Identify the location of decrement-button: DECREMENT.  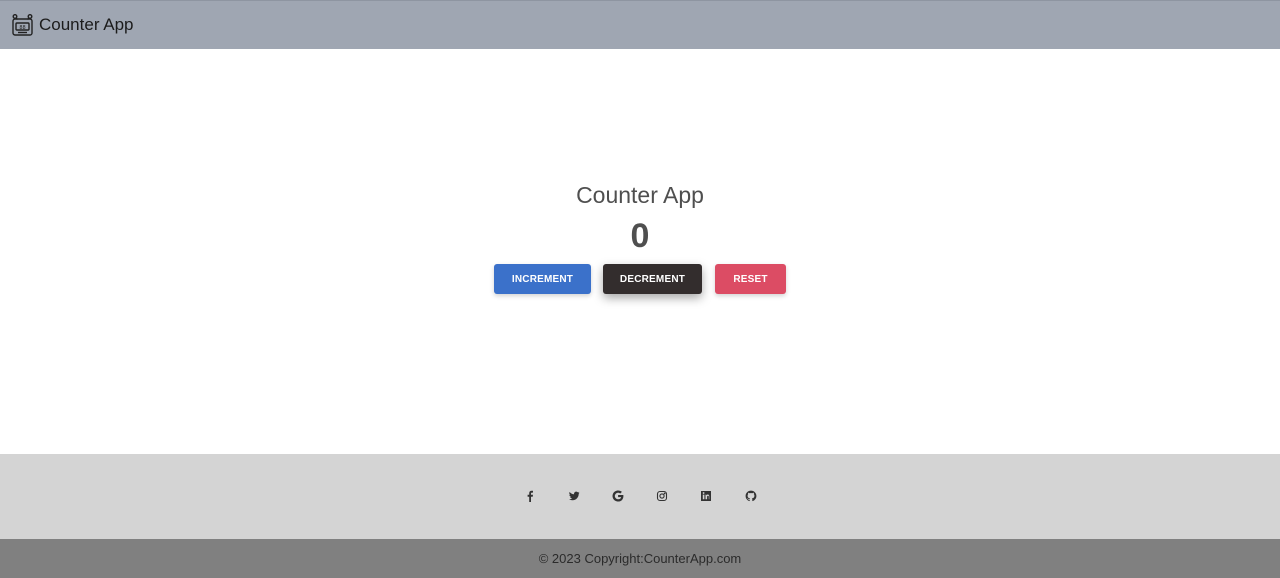
(652, 279).